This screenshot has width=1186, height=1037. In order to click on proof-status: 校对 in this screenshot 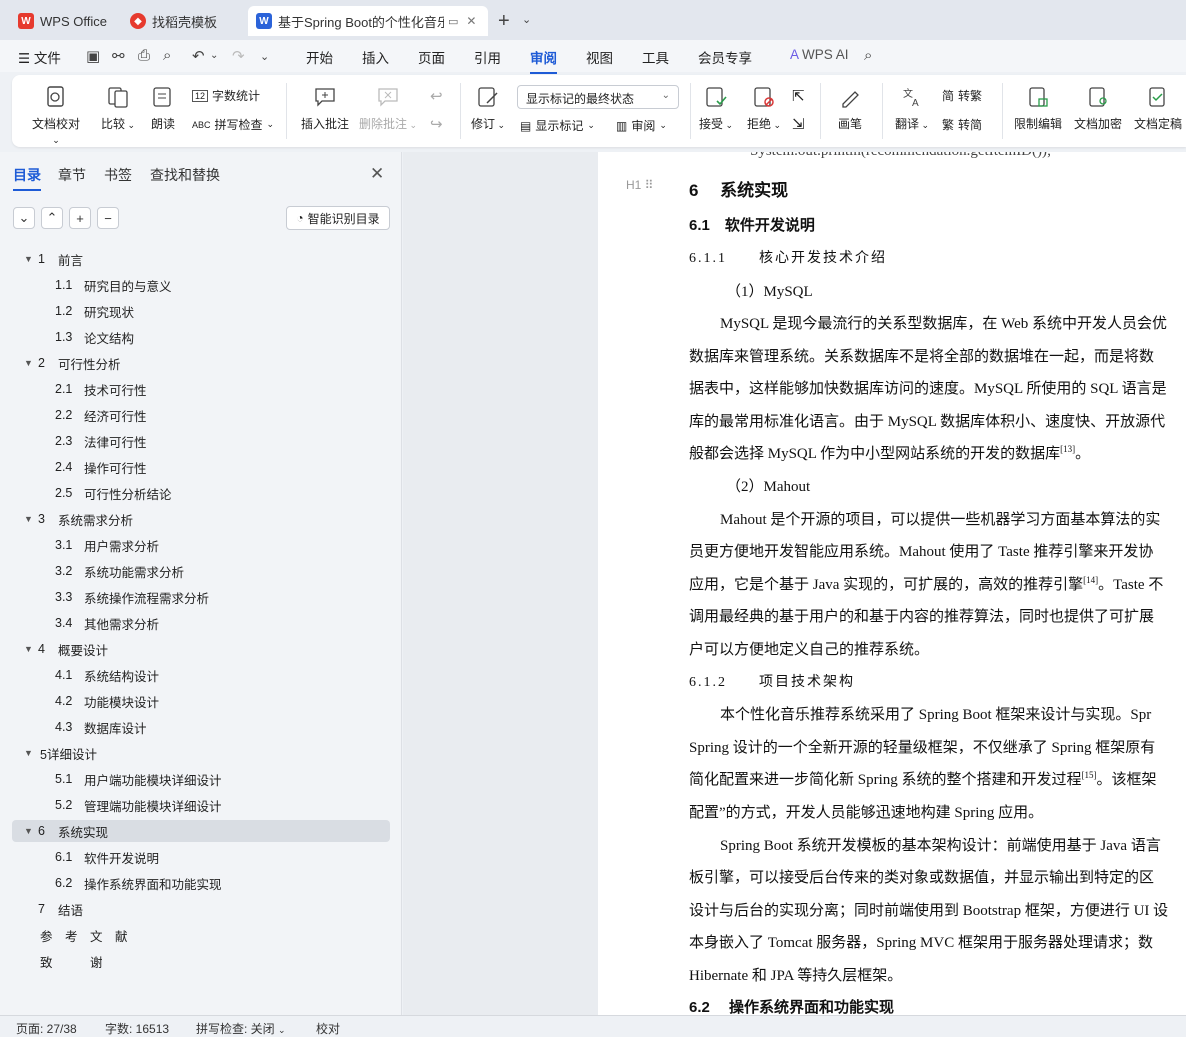, I will do `click(328, 1028)`.